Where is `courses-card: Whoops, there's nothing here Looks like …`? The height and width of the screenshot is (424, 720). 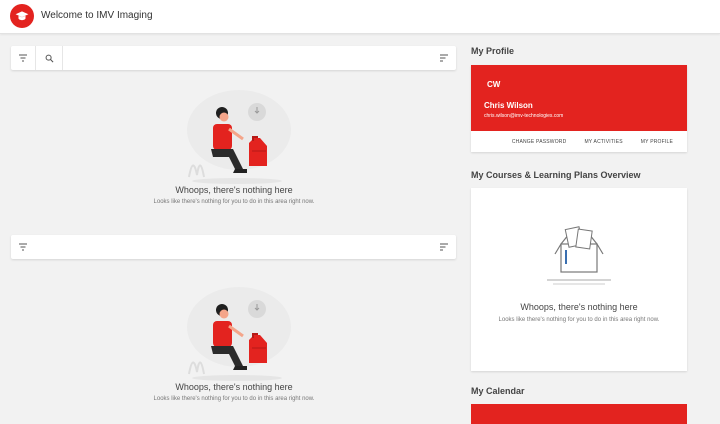
courses-card: Whoops, there's nothing here Looks like … is located at coordinates (579, 279).